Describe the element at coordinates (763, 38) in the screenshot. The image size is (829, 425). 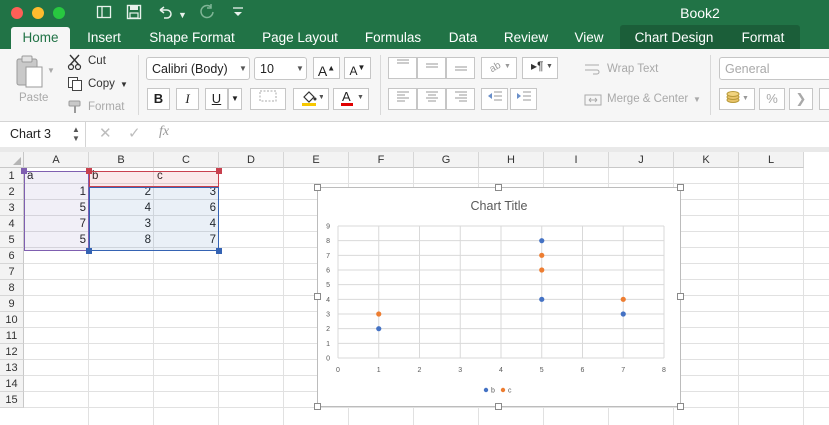
I see `tab-format: Format` at that location.